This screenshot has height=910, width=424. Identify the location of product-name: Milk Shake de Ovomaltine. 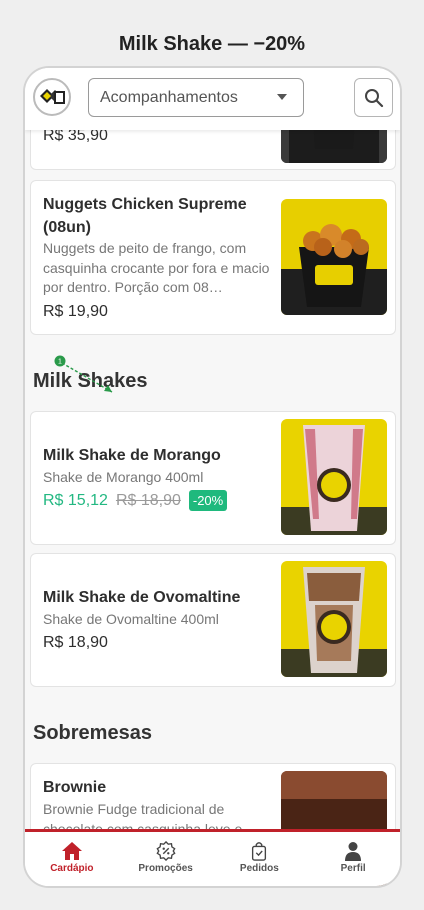
(142, 597).